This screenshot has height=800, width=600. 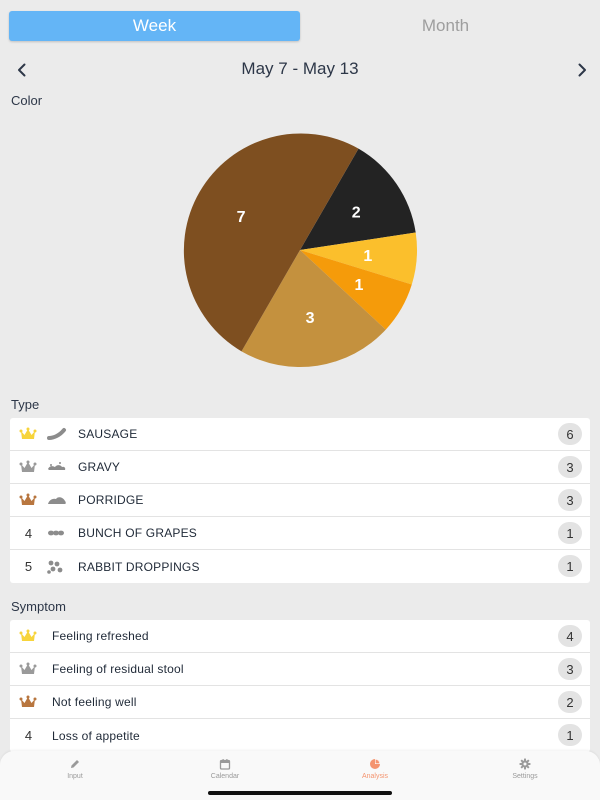 I want to click on type-row-bunch-of-grapes: 4 BUNCH OF GRAPES 1, so click(x=300, y=533).